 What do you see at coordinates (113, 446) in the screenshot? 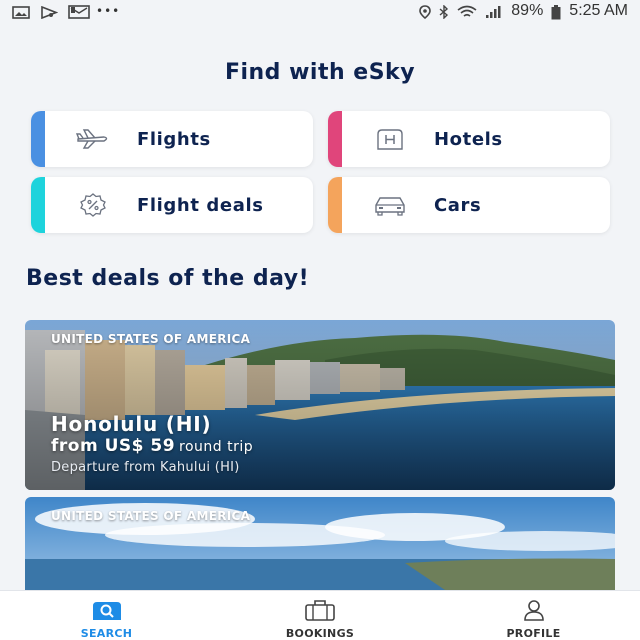
I see `deal-price: from US$ 59` at bounding box center [113, 446].